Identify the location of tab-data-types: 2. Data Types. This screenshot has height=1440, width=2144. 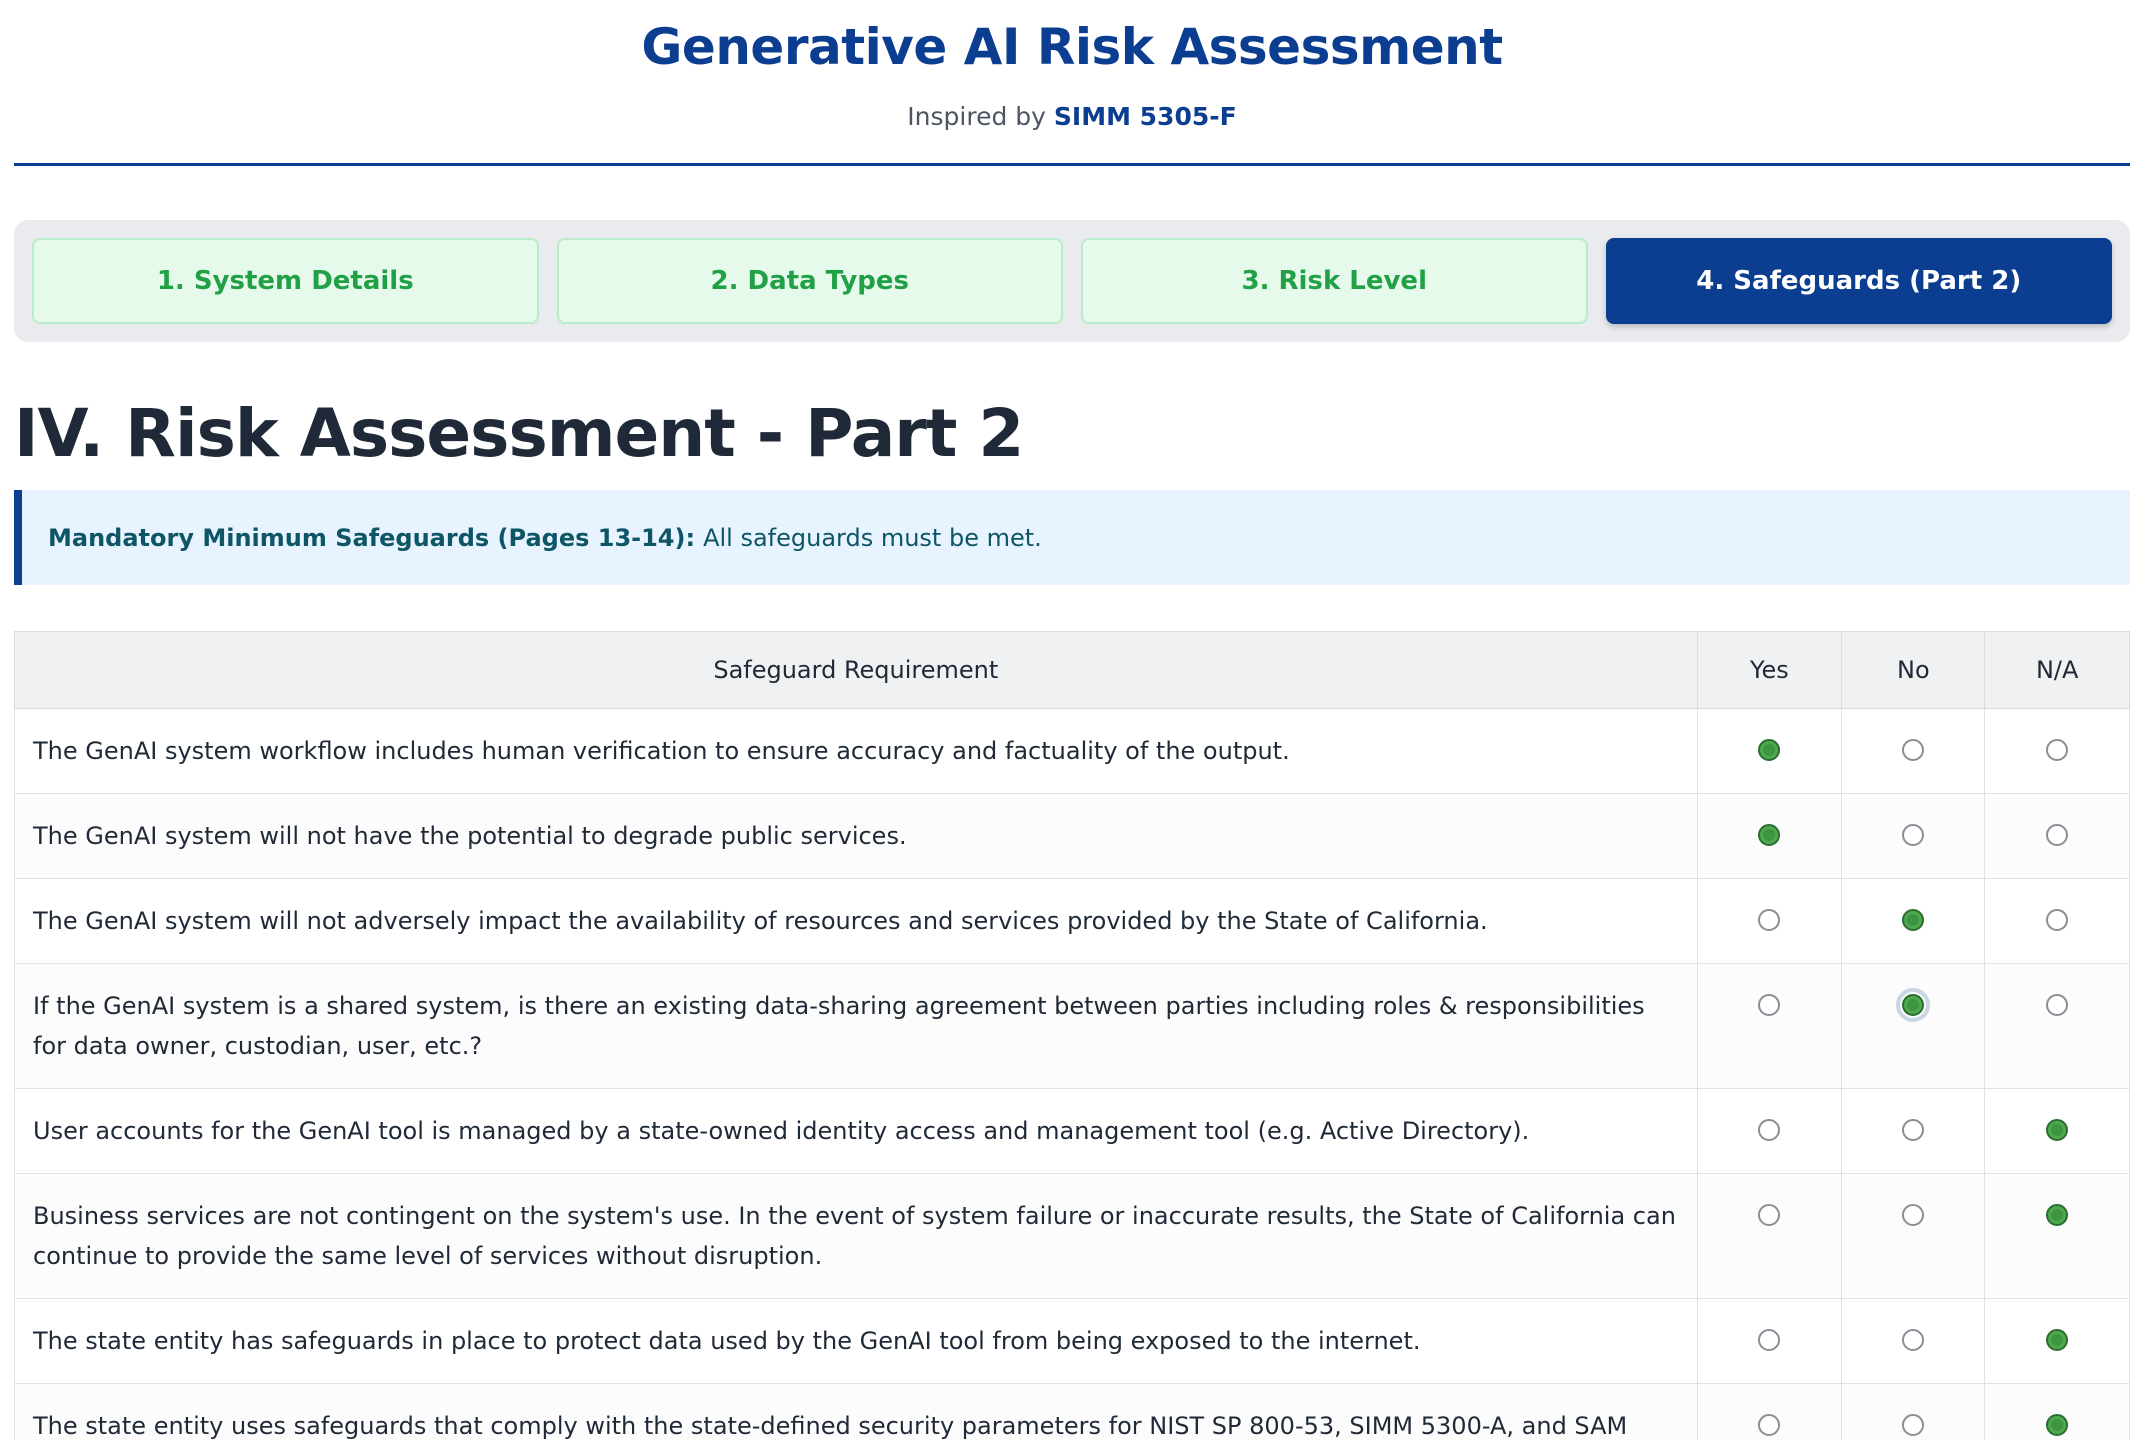
(809, 281).